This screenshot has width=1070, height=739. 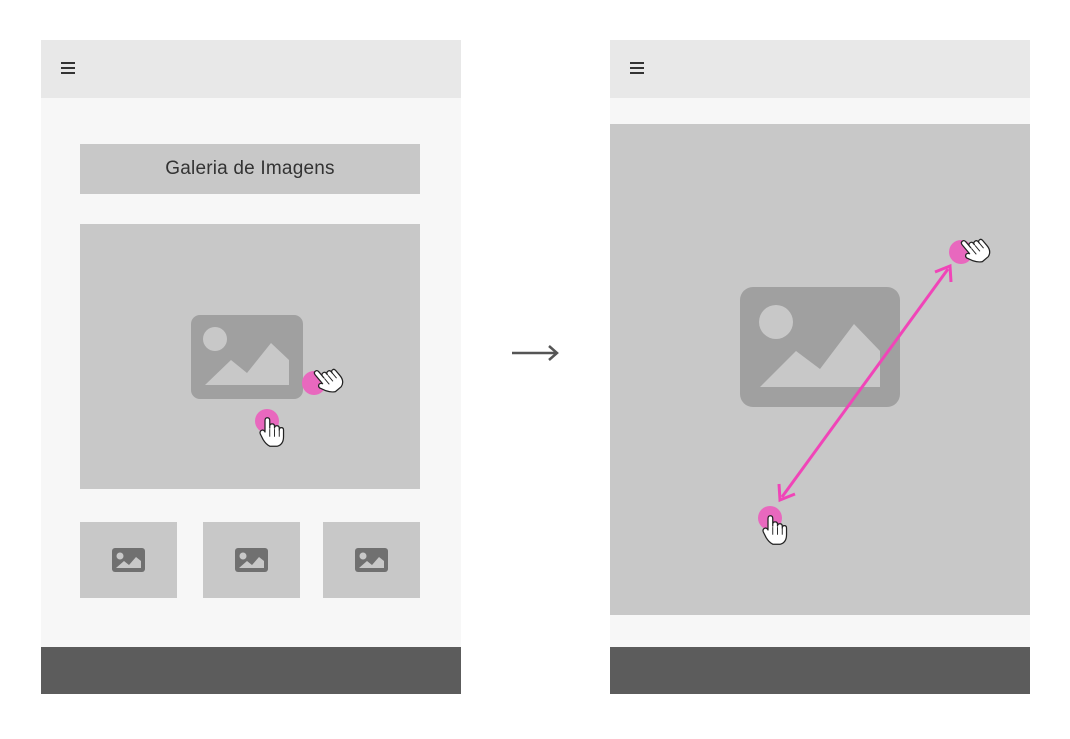 I want to click on page-title: Galeria de Imagens, so click(x=250, y=168).